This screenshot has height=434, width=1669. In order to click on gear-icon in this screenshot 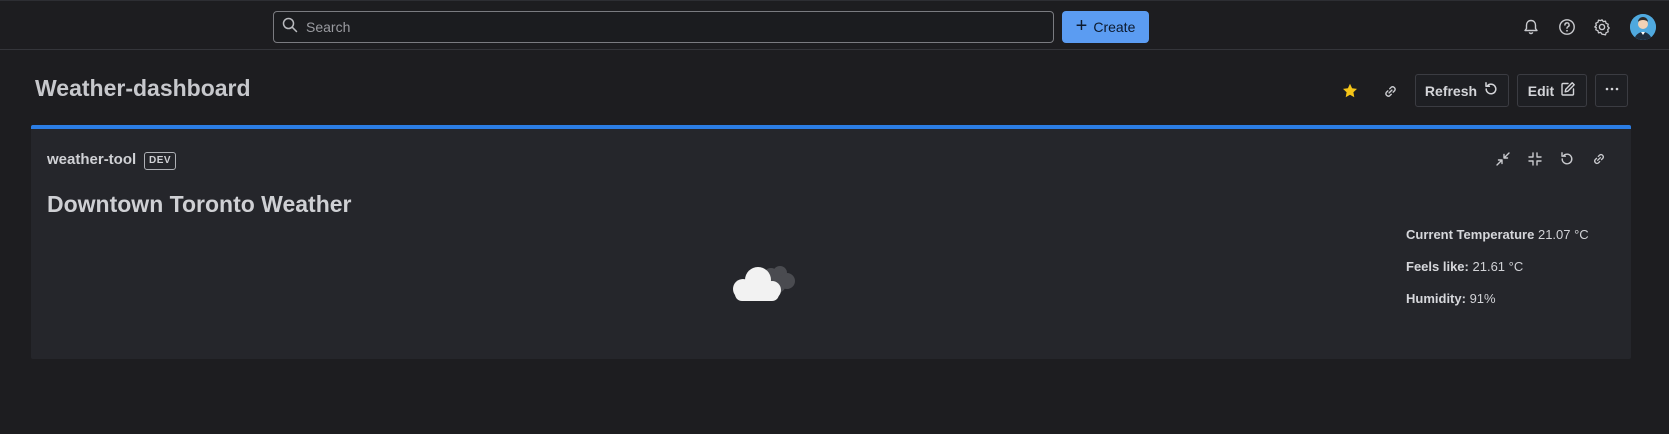, I will do `click(1602, 27)`.